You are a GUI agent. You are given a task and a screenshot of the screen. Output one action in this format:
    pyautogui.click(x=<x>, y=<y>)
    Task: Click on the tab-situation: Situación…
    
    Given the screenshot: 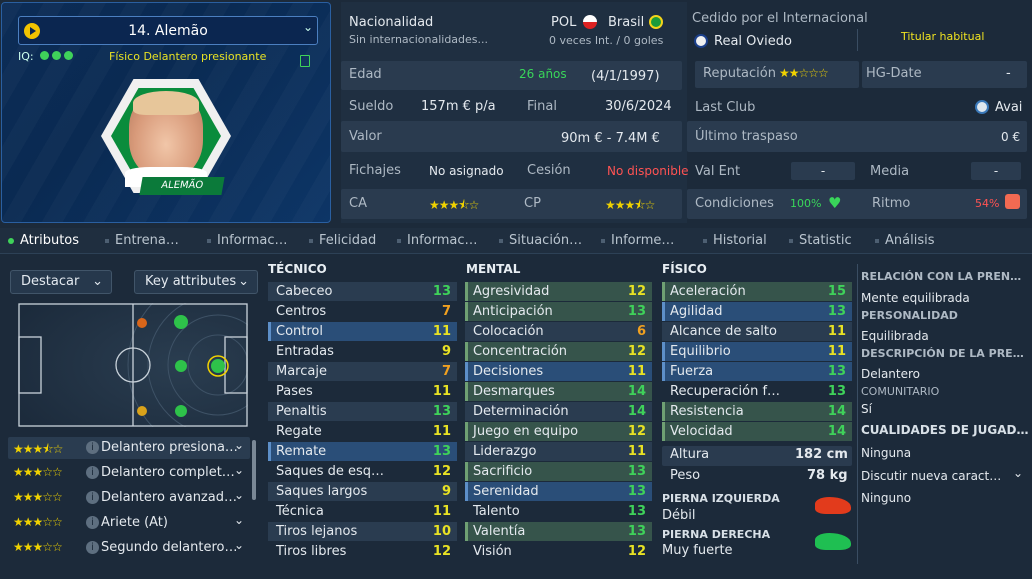 What is the action you would take?
    pyautogui.click(x=540, y=240)
    